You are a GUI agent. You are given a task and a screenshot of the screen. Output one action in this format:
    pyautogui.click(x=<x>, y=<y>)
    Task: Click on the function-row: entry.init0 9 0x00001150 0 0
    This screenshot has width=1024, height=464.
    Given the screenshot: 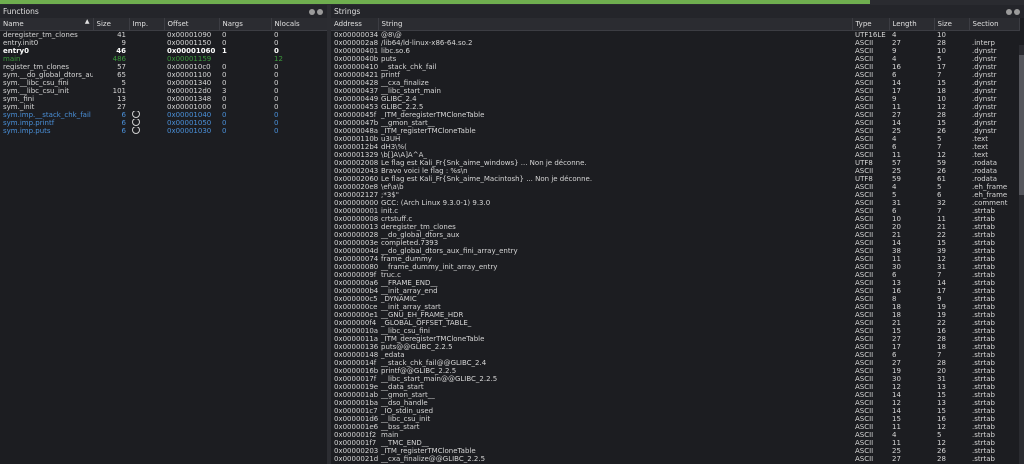 What is the action you would take?
    pyautogui.click(x=163, y=43)
    